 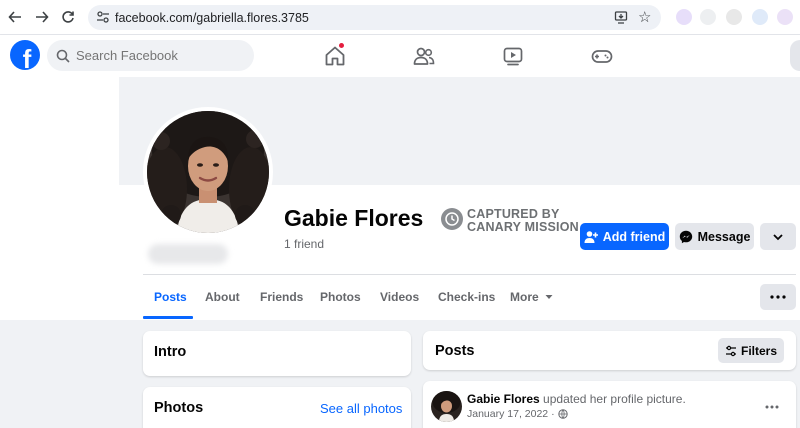 I want to click on browser-toolbar: facebook.com/gabriella.flores.3785 ☆, so click(x=400, y=17).